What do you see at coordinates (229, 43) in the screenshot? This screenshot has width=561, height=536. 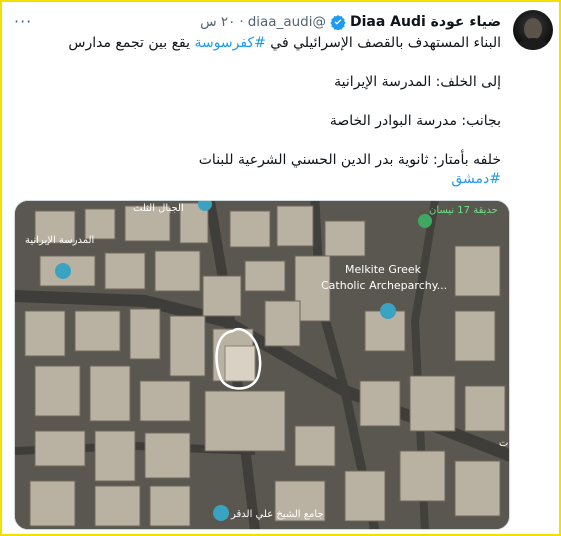 I see `hashtag-link: #كفرسوسة` at bounding box center [229, 43].